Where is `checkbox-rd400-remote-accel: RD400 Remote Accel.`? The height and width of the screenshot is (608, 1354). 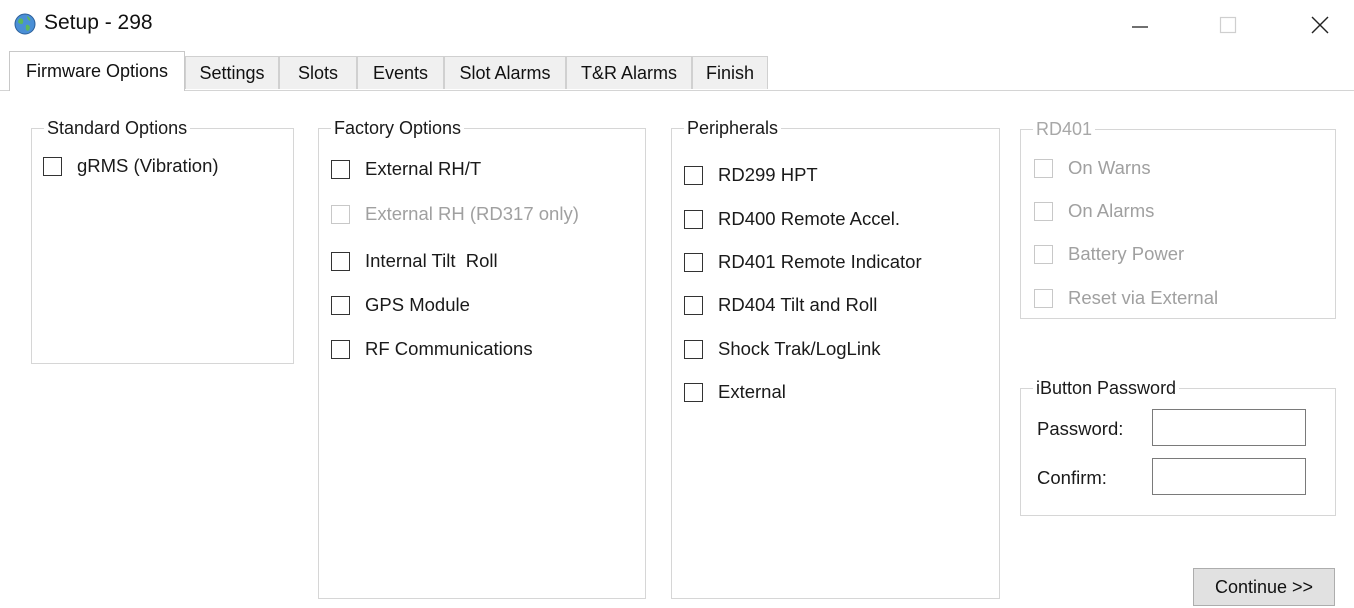 checkbox-rd400-remote-accel: RD400 Remote Accel. is located at coordinates (792, 219).